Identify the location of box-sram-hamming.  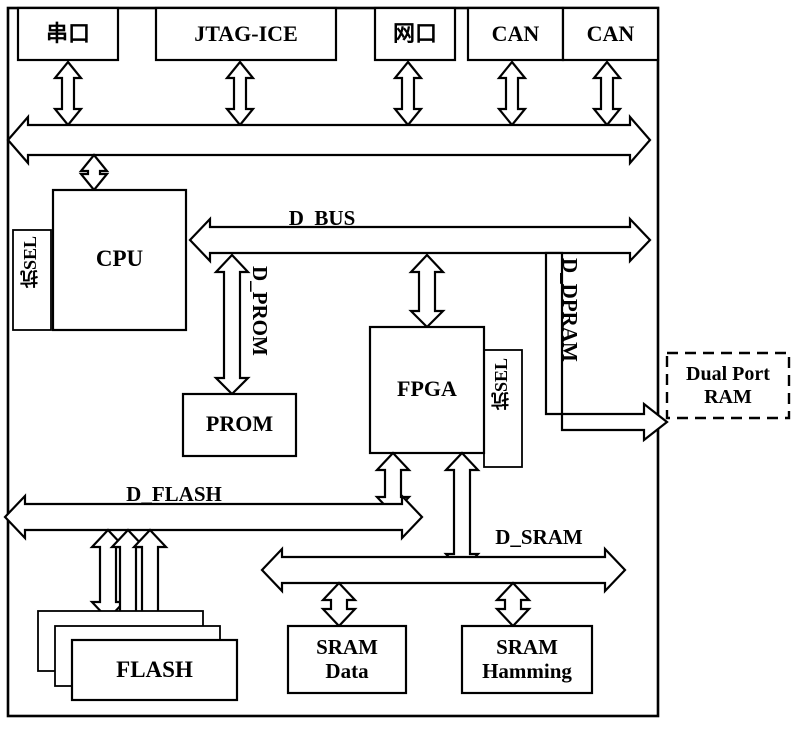
(527, 659).